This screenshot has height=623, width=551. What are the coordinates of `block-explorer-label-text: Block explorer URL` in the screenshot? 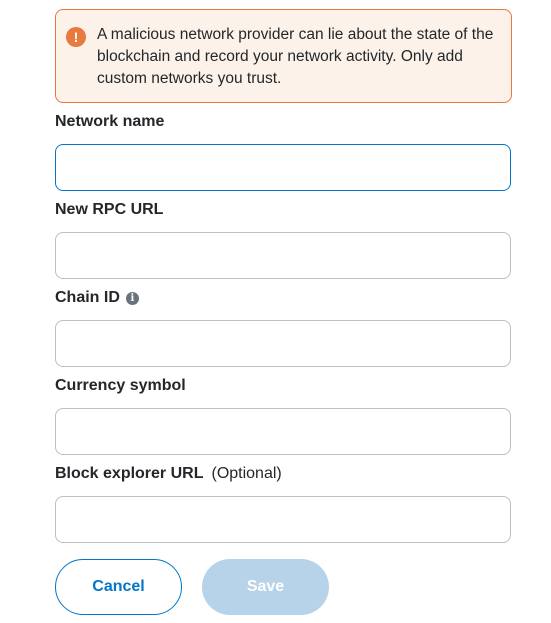 It's located at (129, 473).